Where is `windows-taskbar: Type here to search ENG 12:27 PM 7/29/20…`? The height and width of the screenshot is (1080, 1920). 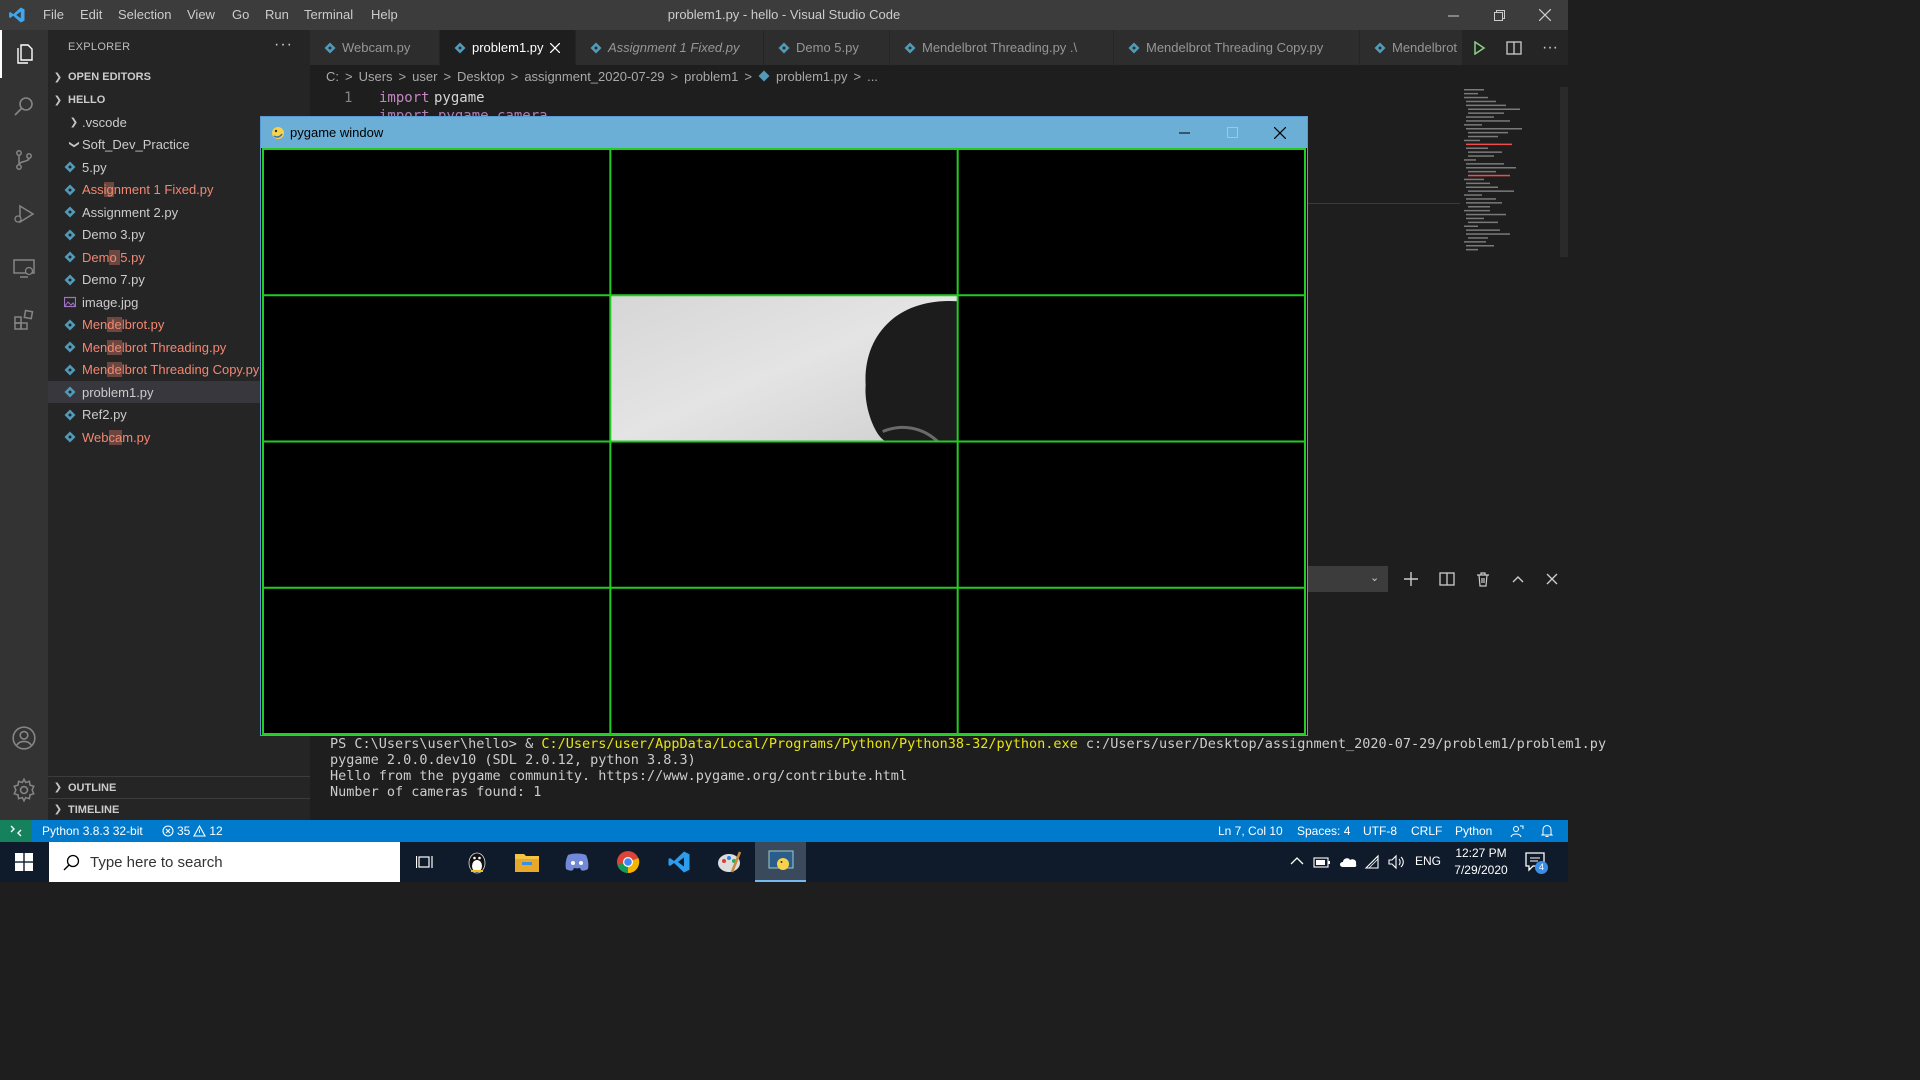
windows-taskbar: Type here to search ENG 12:27 PM 7/29/20… is located at coordinates (784, 862).